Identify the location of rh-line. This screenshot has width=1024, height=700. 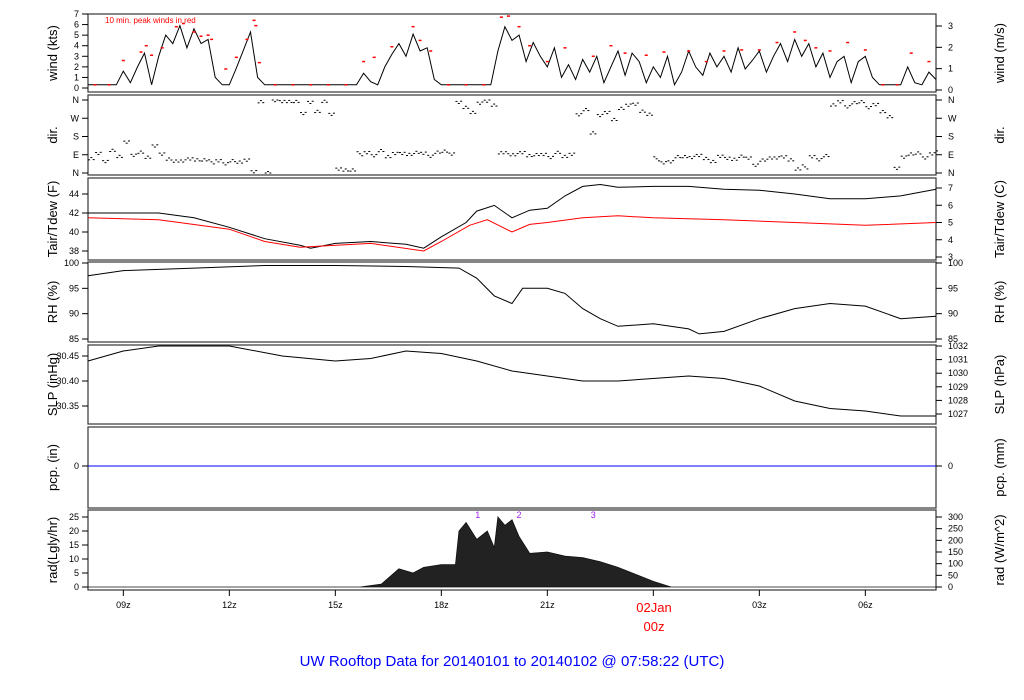
(512, 300).